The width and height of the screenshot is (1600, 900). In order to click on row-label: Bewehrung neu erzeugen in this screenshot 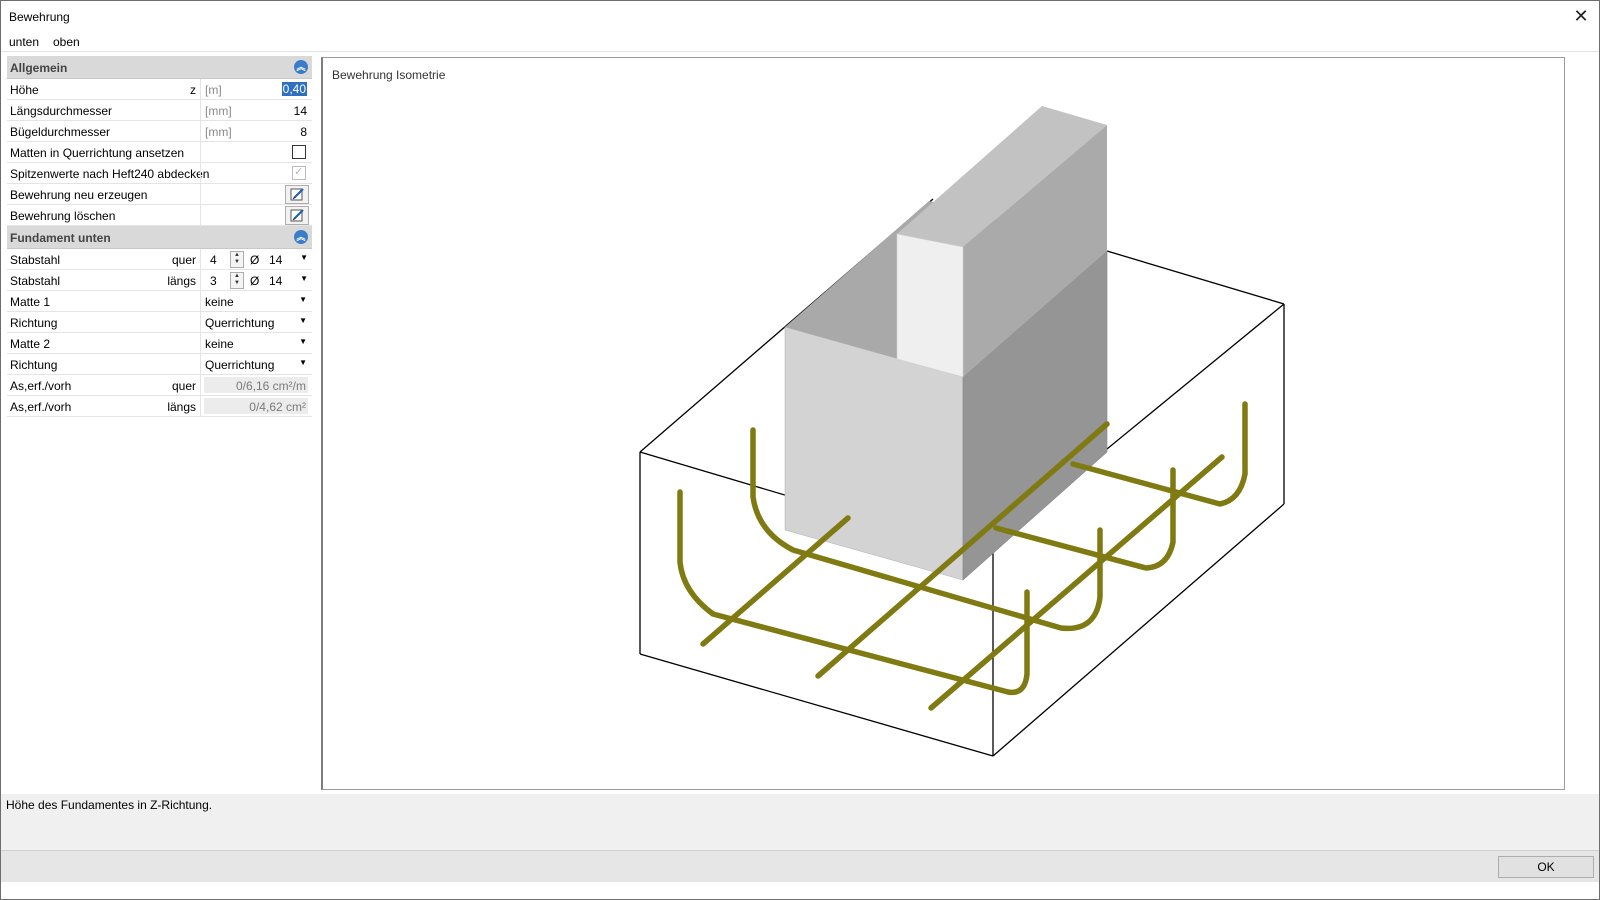, I will do `click(79, 195)`.